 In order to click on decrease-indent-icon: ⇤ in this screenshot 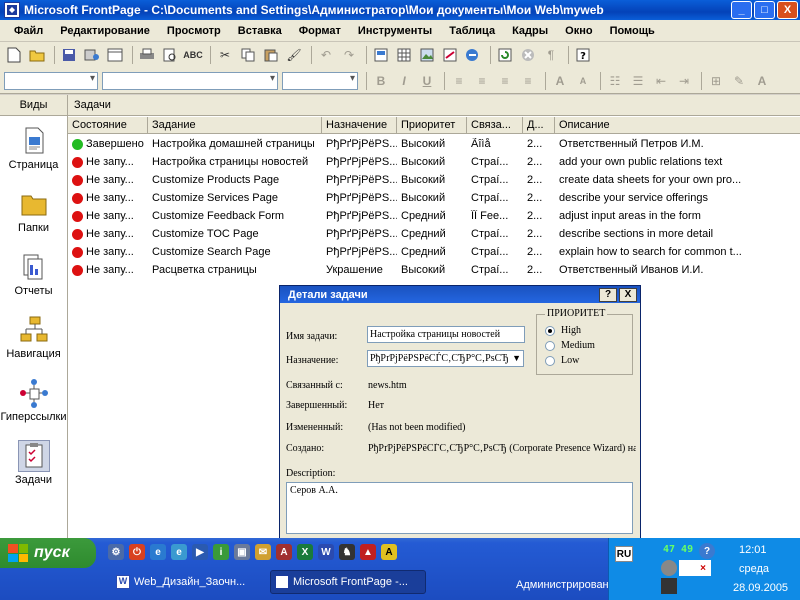, I will do `click(661, 81)`.